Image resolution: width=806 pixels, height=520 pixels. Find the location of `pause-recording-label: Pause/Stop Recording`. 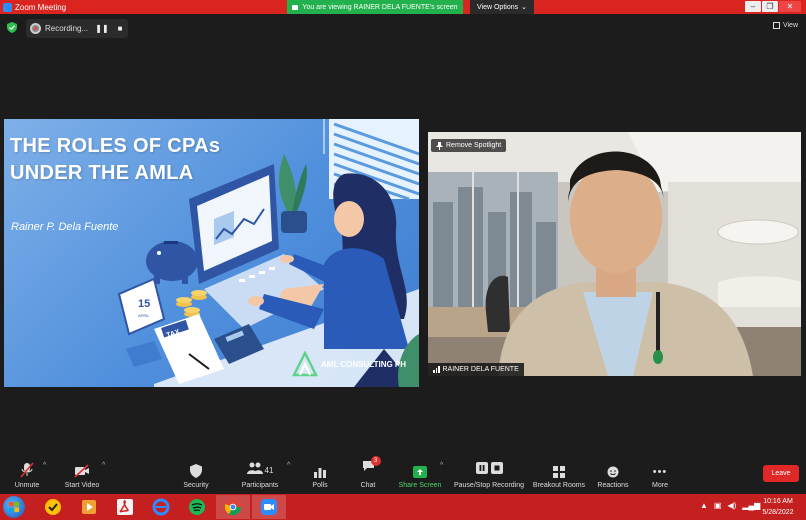

pause-recording-label: Pause/Stop Recording is located at coordinates (489, 485).